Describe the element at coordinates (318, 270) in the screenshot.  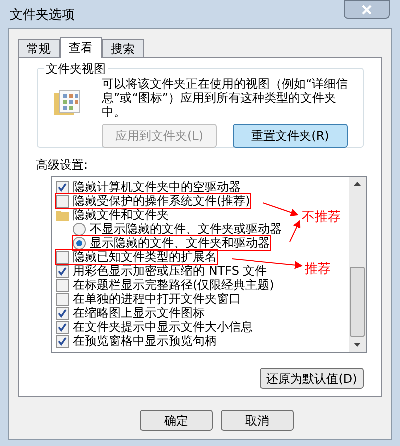
I see `annotation-text: 推荐` at that location.